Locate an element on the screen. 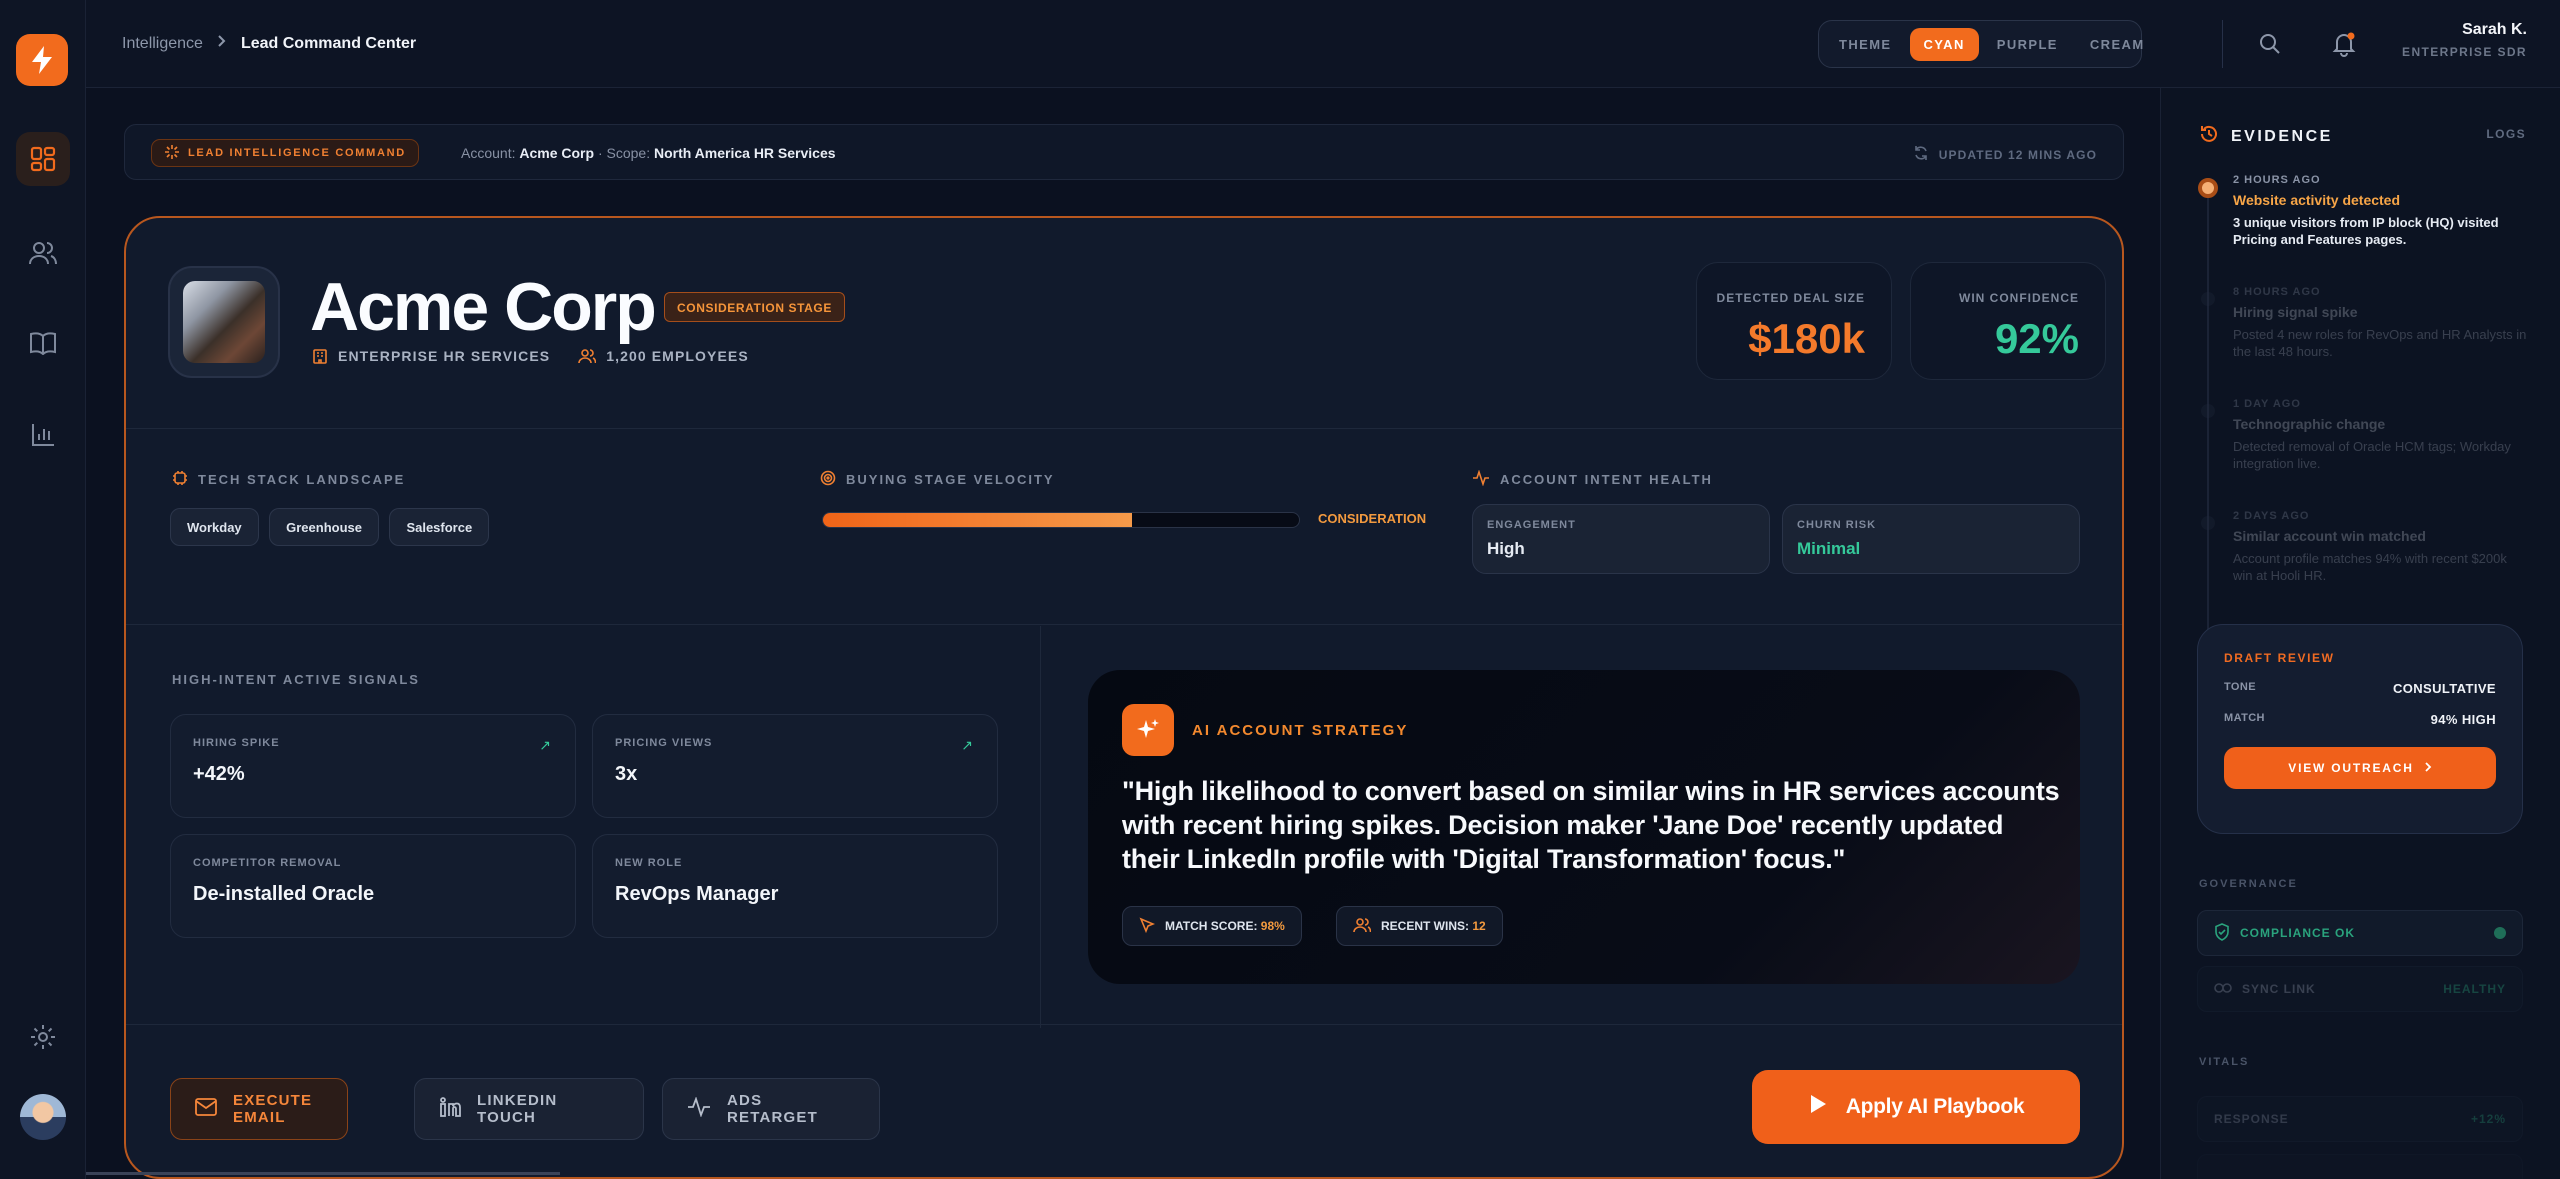  signal-value: De-installed Oracle is located at coordinates (284, 894).